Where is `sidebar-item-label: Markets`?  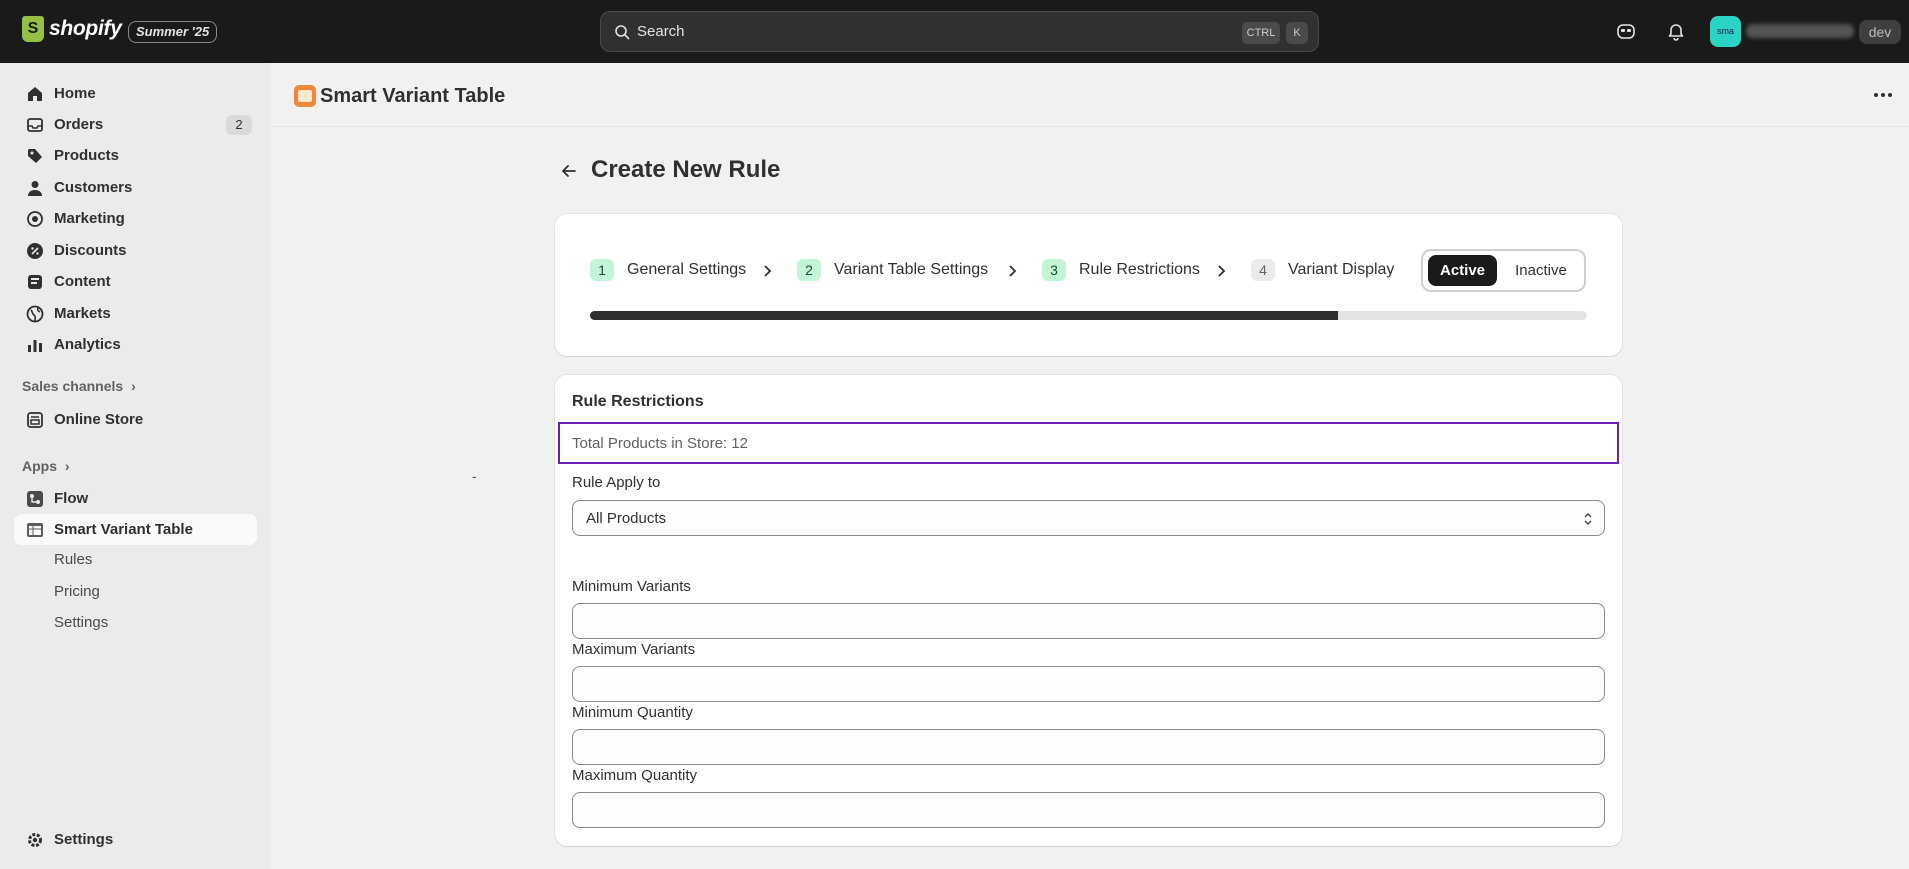 sidebar-item-label: Markets is located at coordinates (82, 313).